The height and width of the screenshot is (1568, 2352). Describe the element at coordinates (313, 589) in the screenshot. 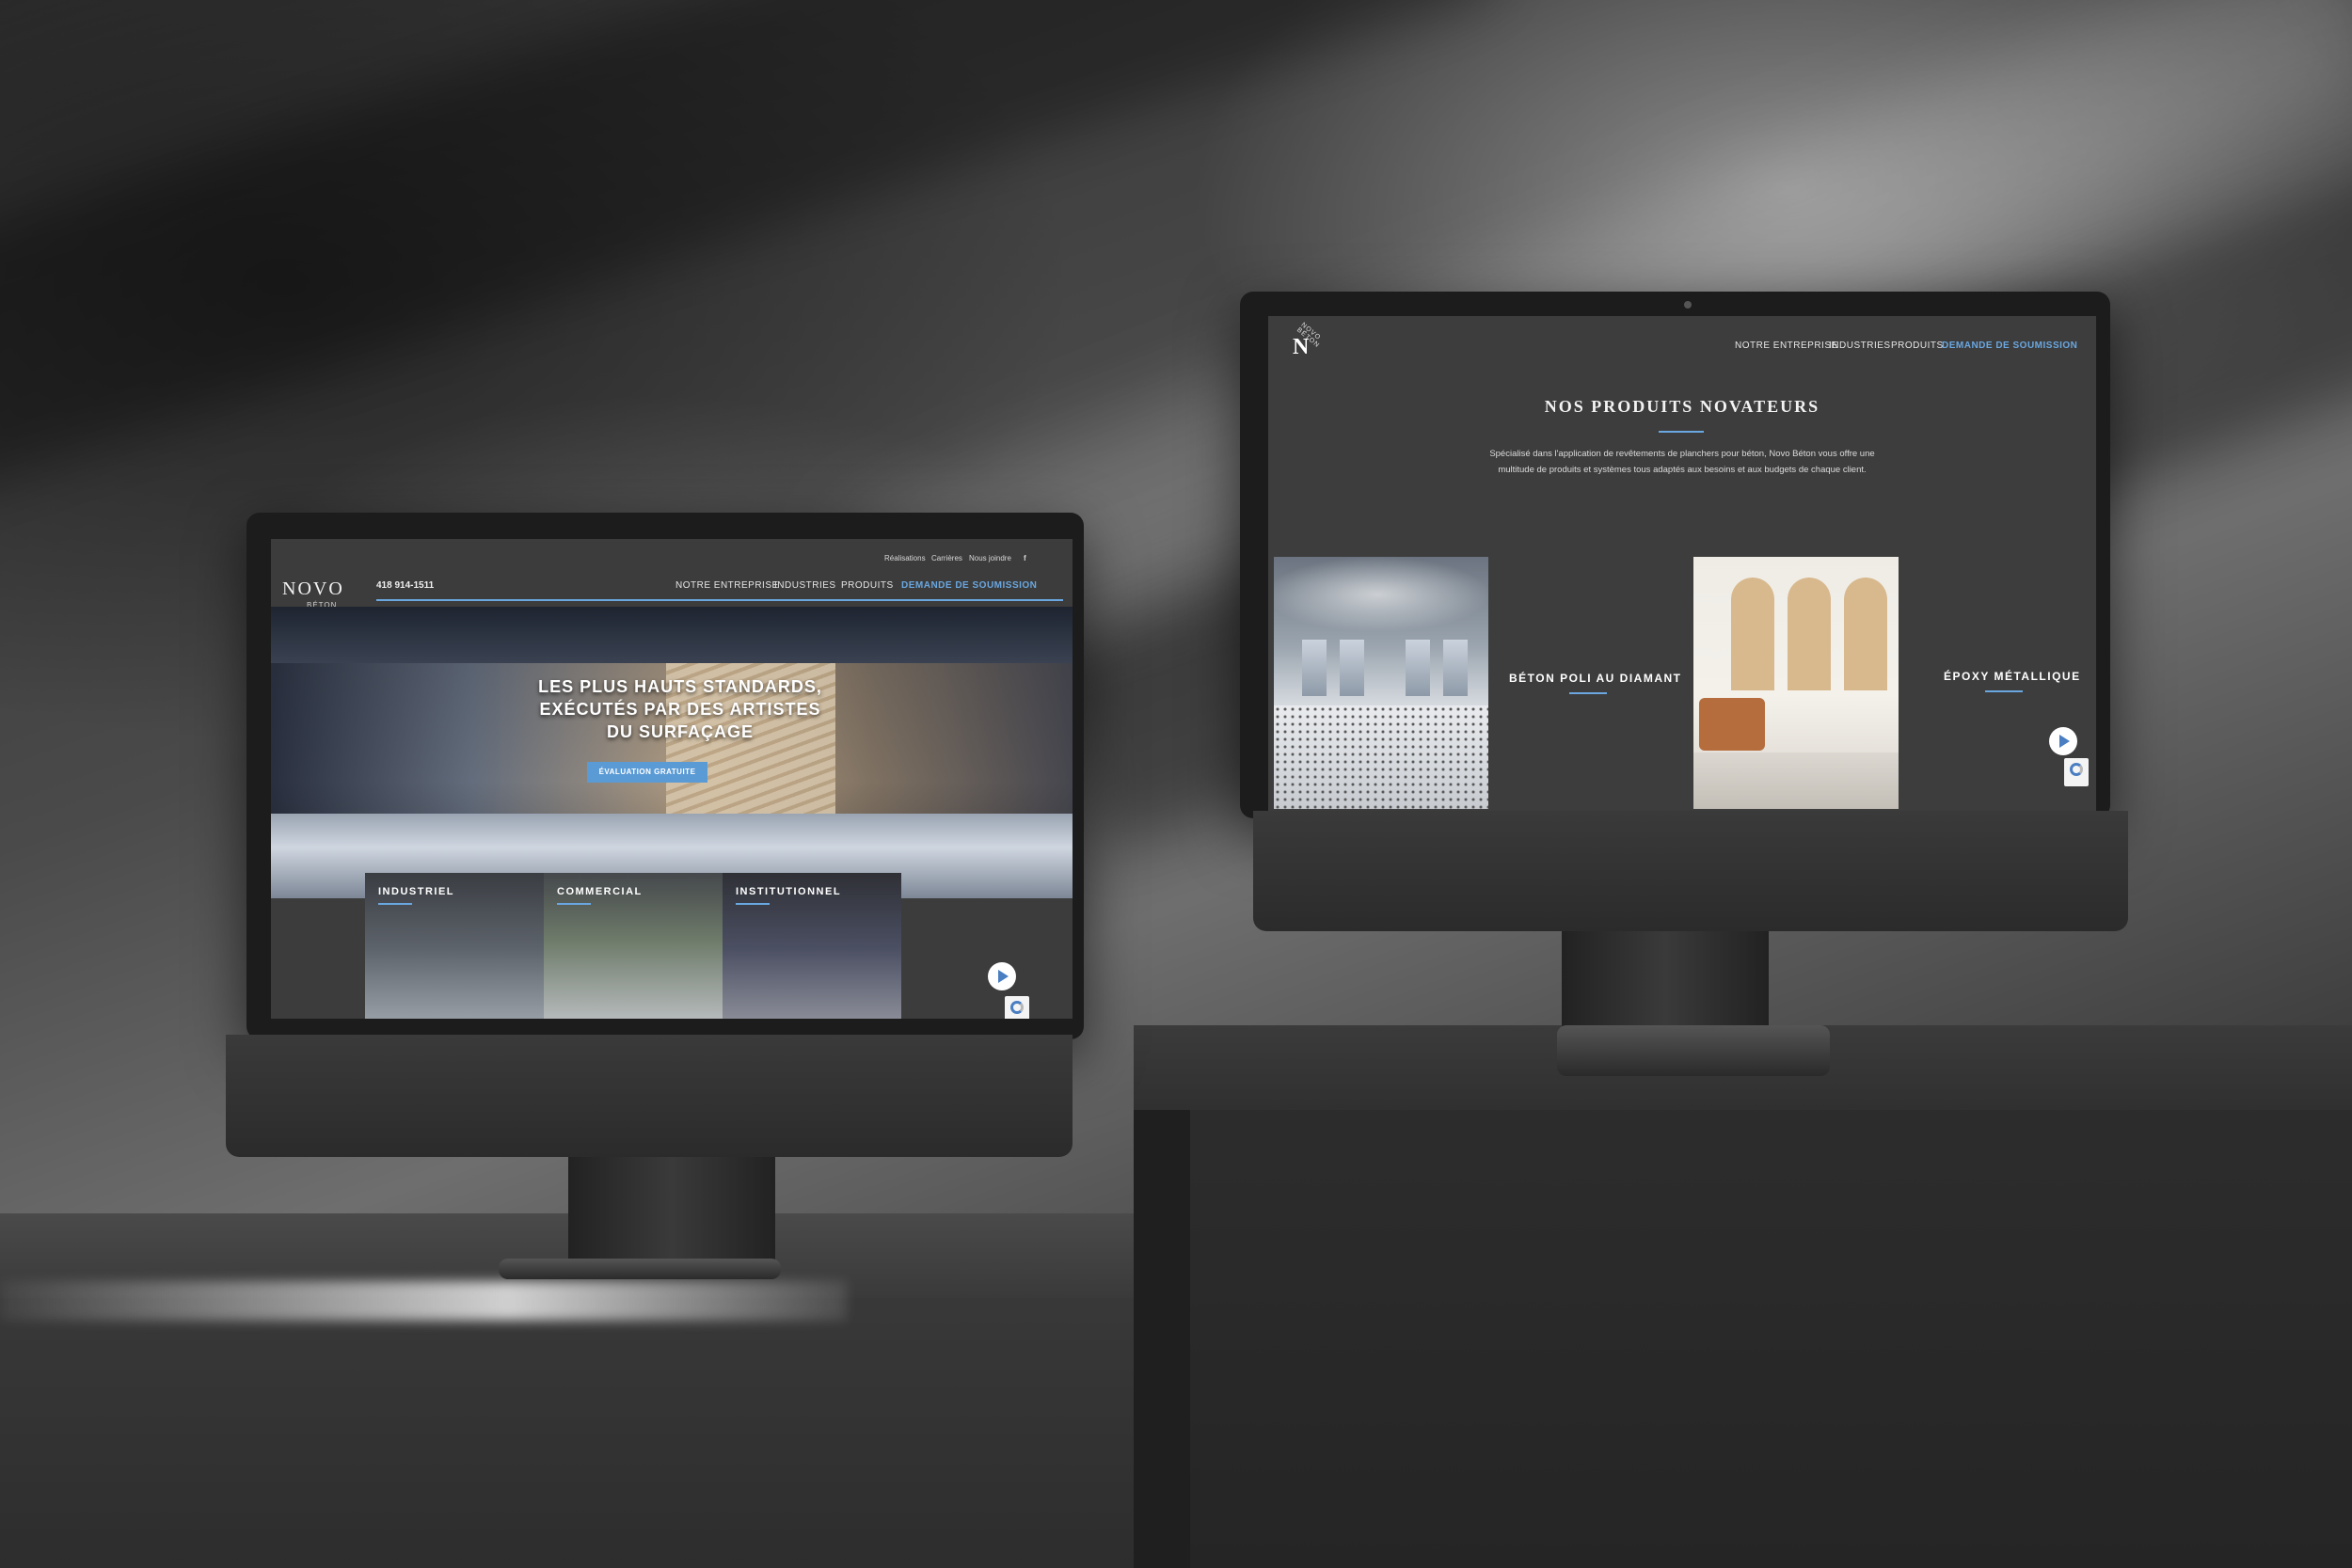

I see `site-logo: NOVO` at that location.